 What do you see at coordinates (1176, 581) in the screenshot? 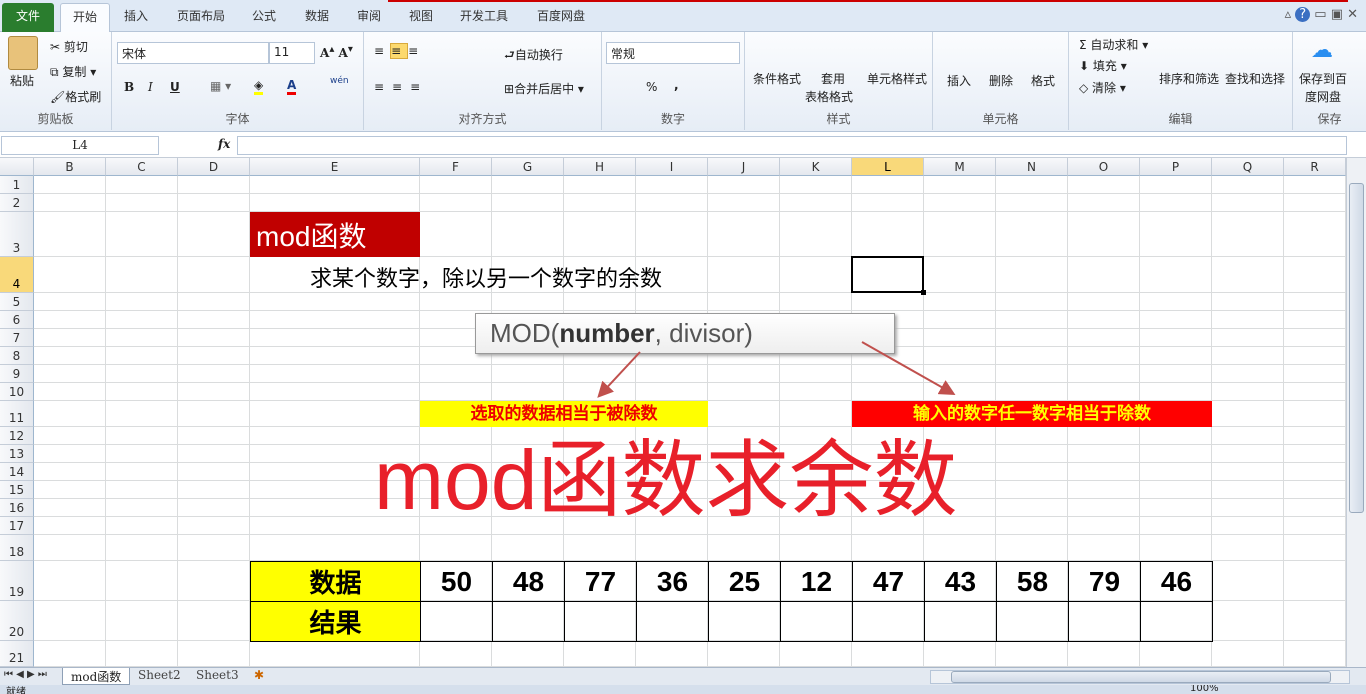
I see `data-value-cell: 46` at bounding box center [1176, 581].